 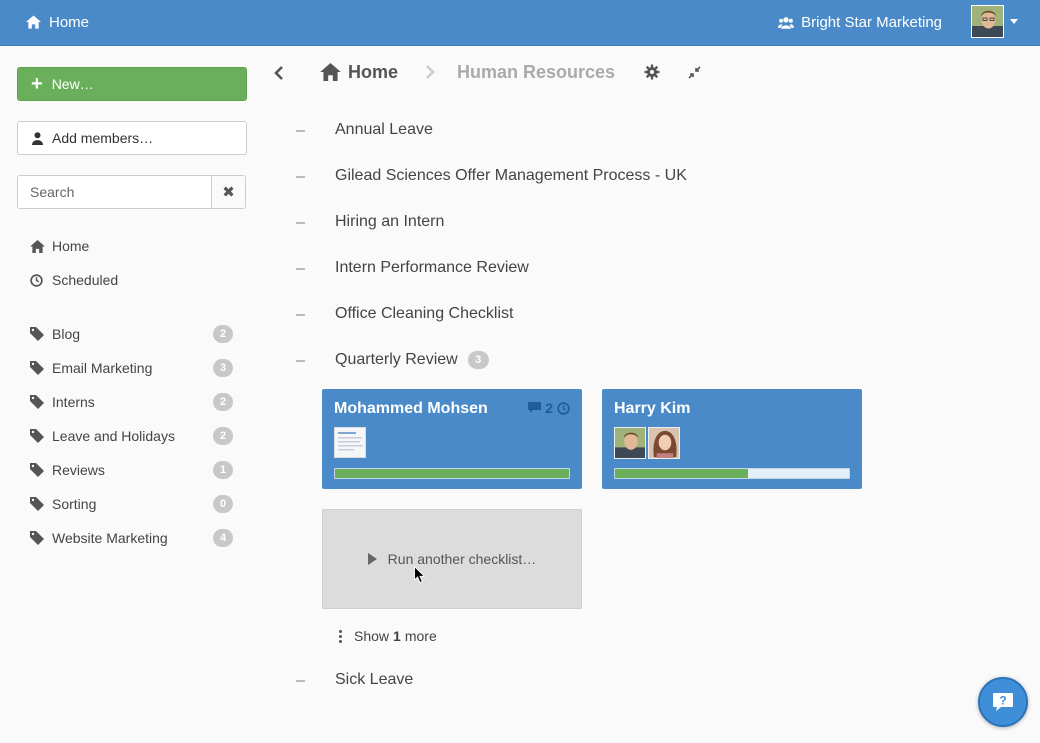 I want to click on checklist-run-card: Mohammed Mohsen 2, so click(x=452, y=439).